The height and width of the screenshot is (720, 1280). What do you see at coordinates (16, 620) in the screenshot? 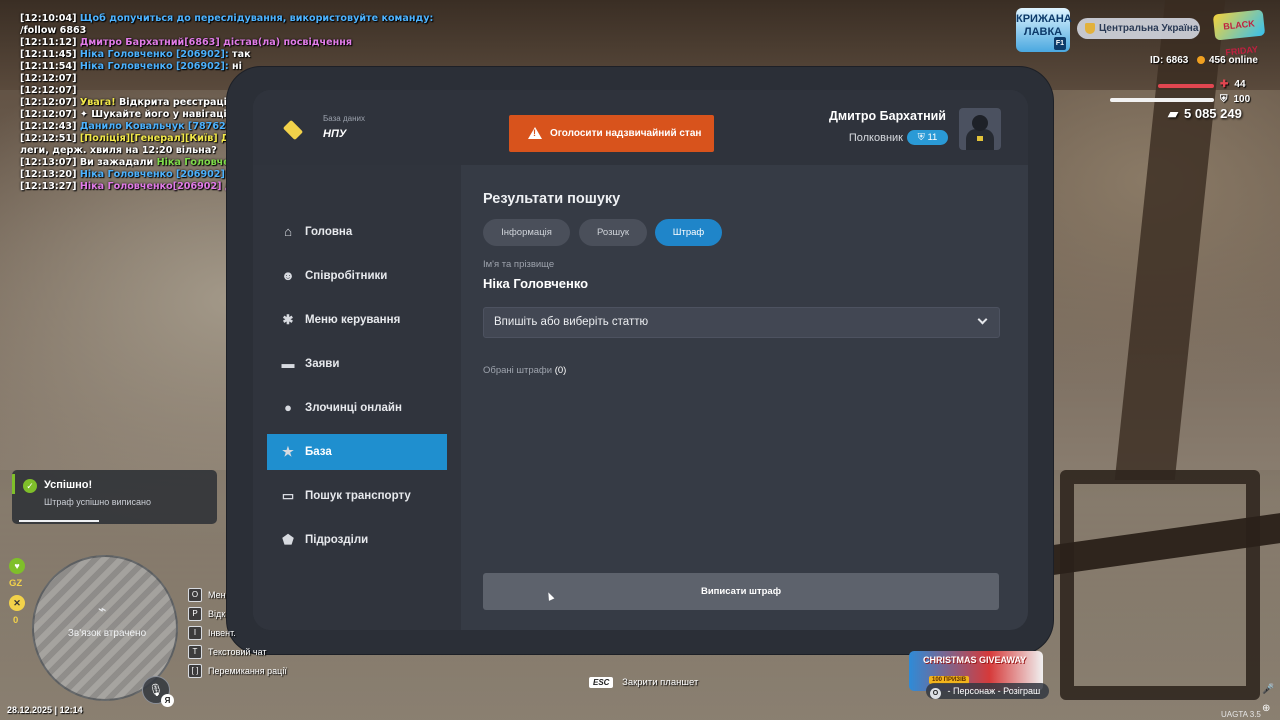
I see `wanted-counter: 0` at bounding box center [16, 620].